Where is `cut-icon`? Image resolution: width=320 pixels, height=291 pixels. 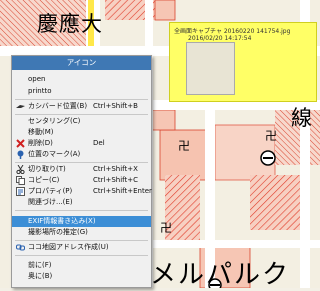
cut-icon is located at coordinates (20, 169).